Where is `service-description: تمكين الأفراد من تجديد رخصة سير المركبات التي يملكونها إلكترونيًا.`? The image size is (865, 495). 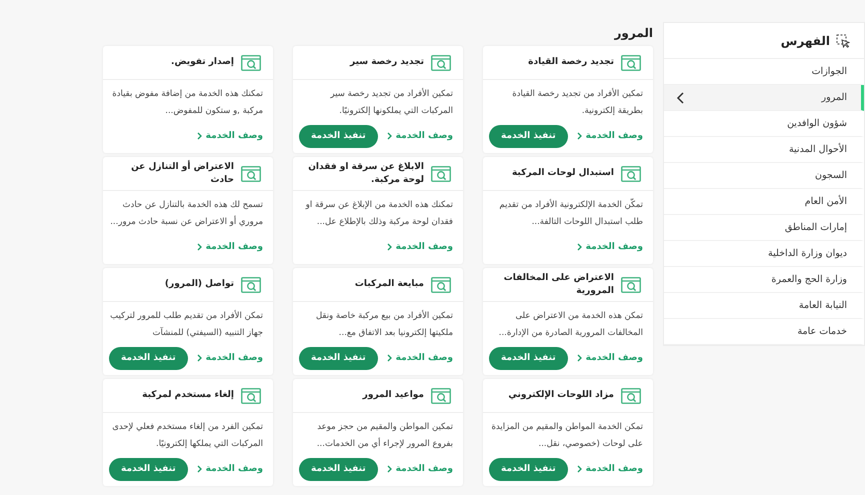
service-description: تمكين الأفراد من تجديد رخصة سير المركبات التي يملكونها إلكترونيًا. is located at coordinates (391, 102).